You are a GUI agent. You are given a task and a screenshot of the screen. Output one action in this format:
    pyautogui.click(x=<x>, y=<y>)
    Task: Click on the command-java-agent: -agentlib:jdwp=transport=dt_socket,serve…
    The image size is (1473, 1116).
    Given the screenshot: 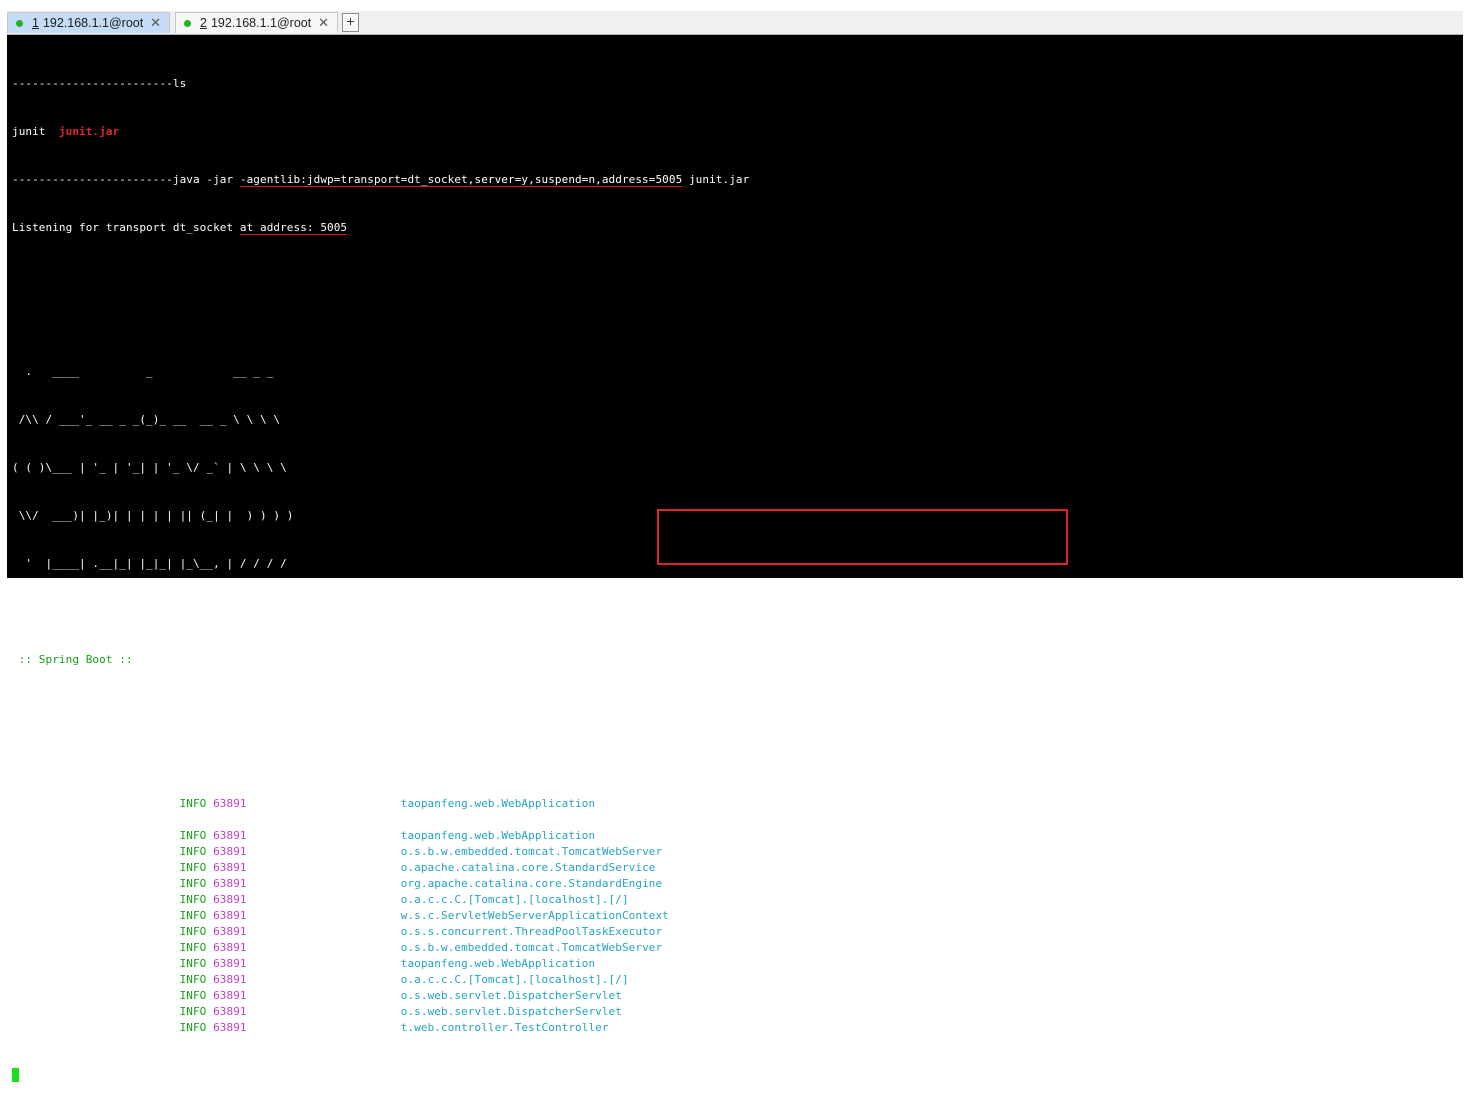 What is the action you would take?
    pyautogui.click(x=461, y=180)
    